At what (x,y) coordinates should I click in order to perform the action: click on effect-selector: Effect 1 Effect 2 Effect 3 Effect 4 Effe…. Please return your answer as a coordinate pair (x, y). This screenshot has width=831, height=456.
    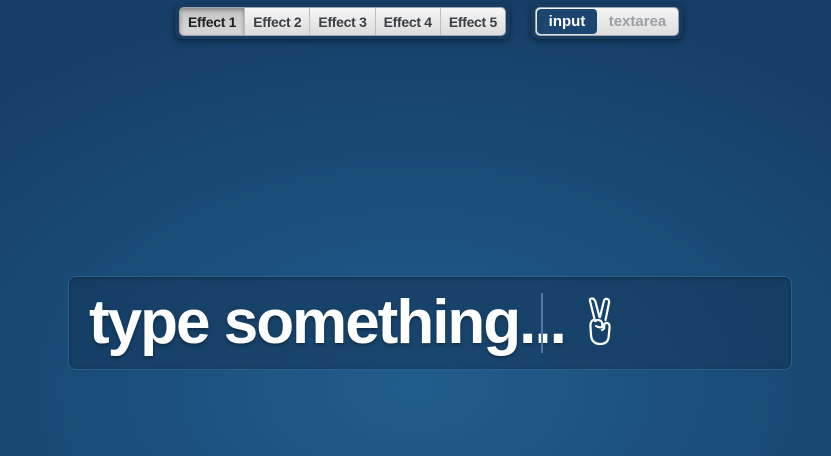
    Looking at the image, I should click on (342, 21).